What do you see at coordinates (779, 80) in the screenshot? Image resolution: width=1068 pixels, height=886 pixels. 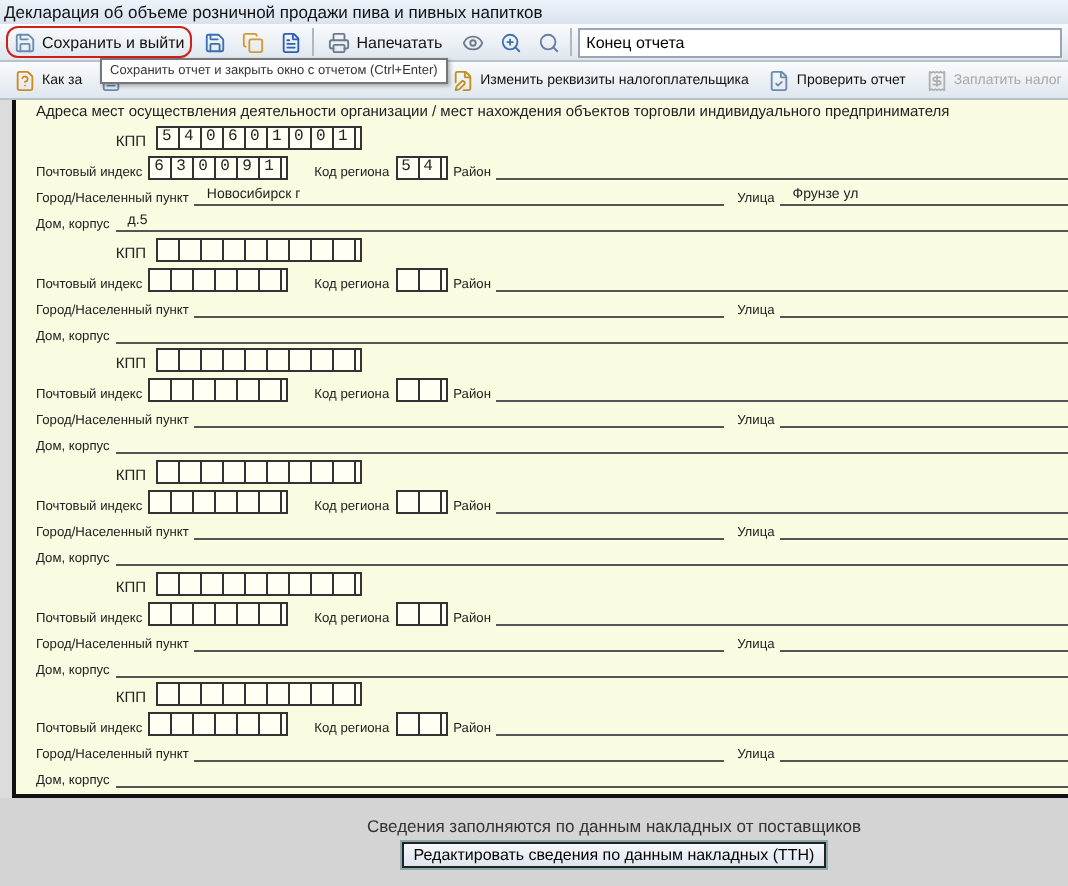 I see `check-icon` at bounding box center [779, 80].